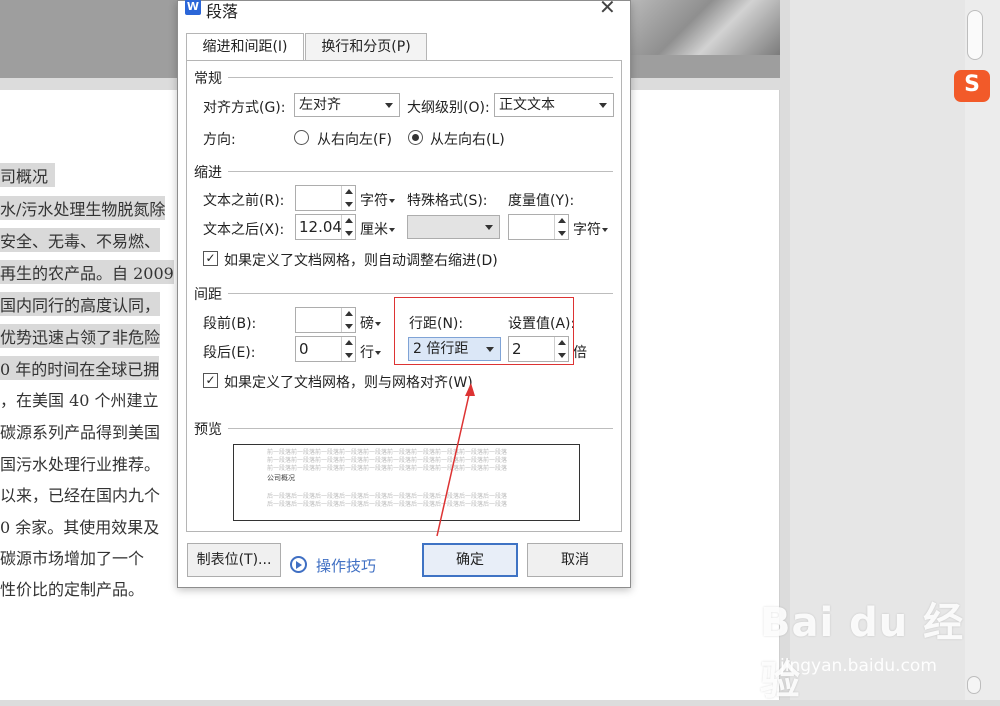 Image resolution: width=1000 pixels, height=706 pixels. What do you see at coordinates (607, 9) in the screenshot?
I see `close-icon: ✕` at bounding box center [607, 9].